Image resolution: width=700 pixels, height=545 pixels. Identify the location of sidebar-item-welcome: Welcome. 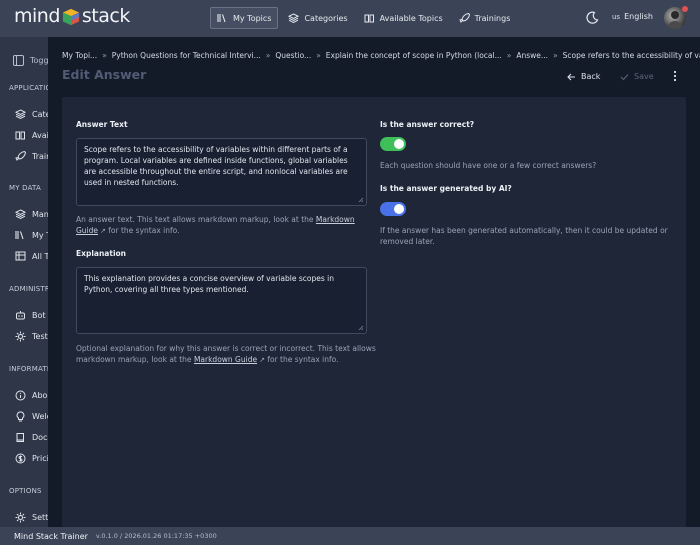
(31, 416).